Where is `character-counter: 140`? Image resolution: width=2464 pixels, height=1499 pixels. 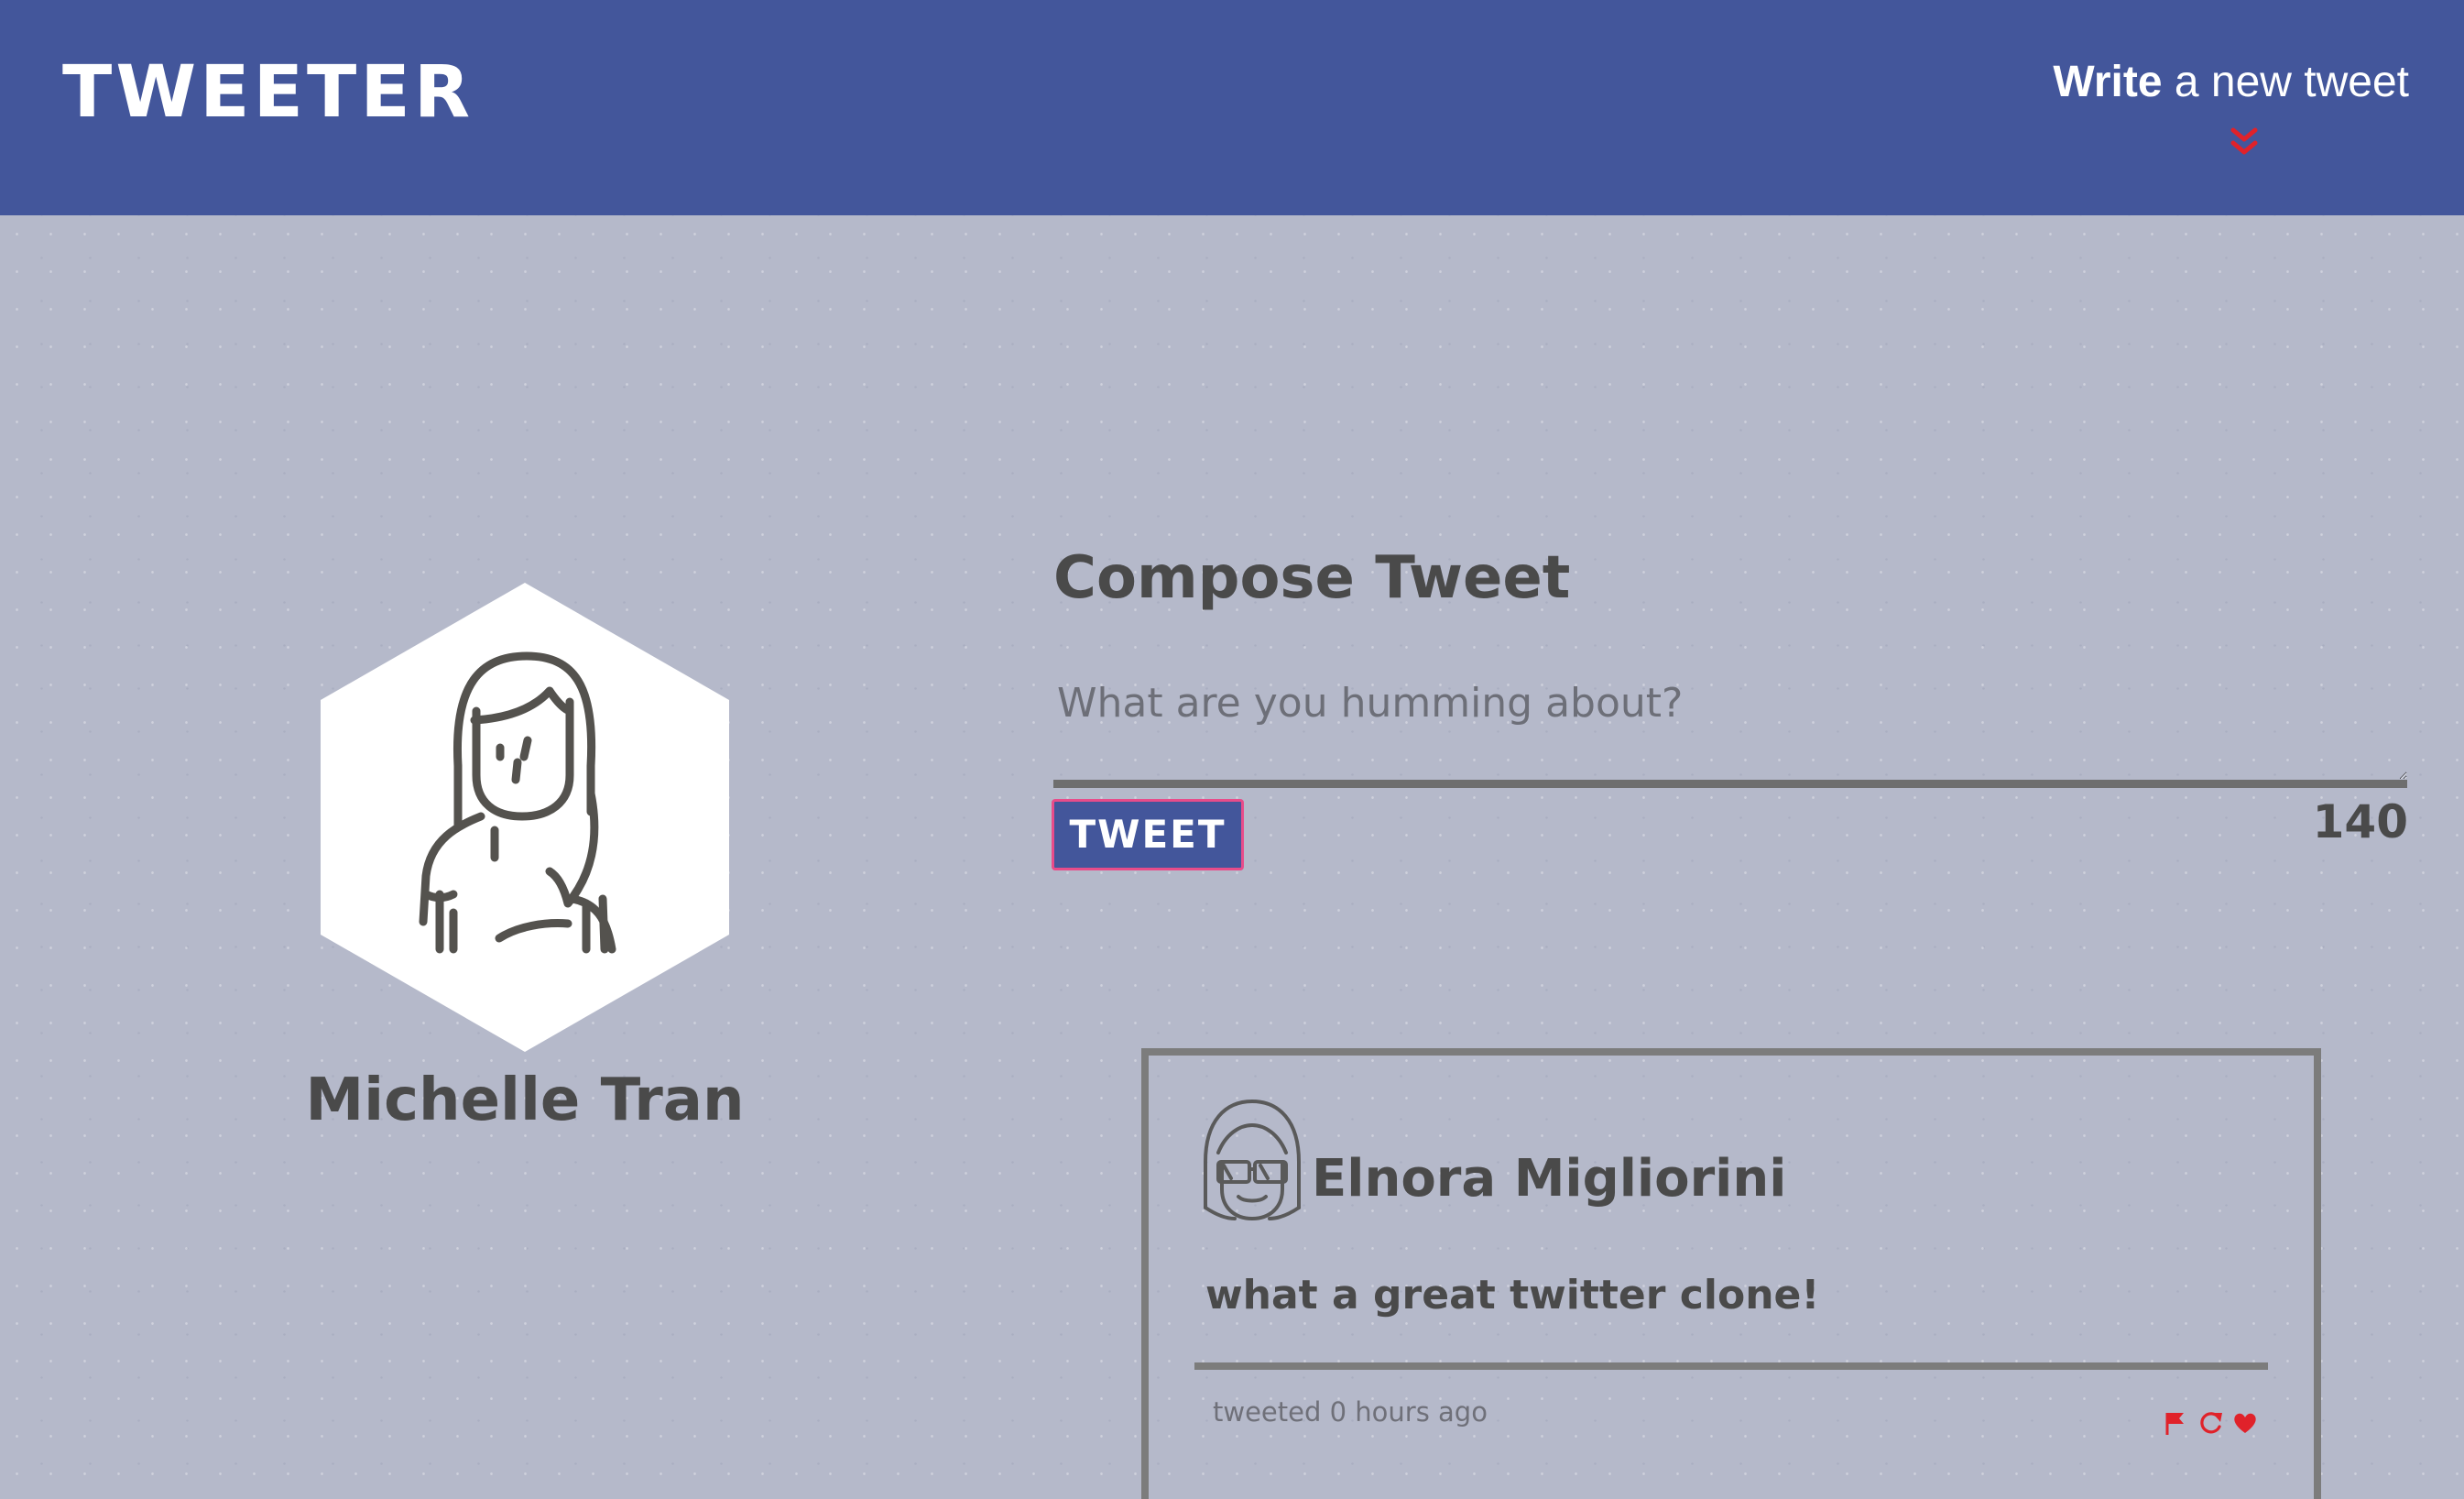 character-counter: 140 is located at coordinates (2360, 822).